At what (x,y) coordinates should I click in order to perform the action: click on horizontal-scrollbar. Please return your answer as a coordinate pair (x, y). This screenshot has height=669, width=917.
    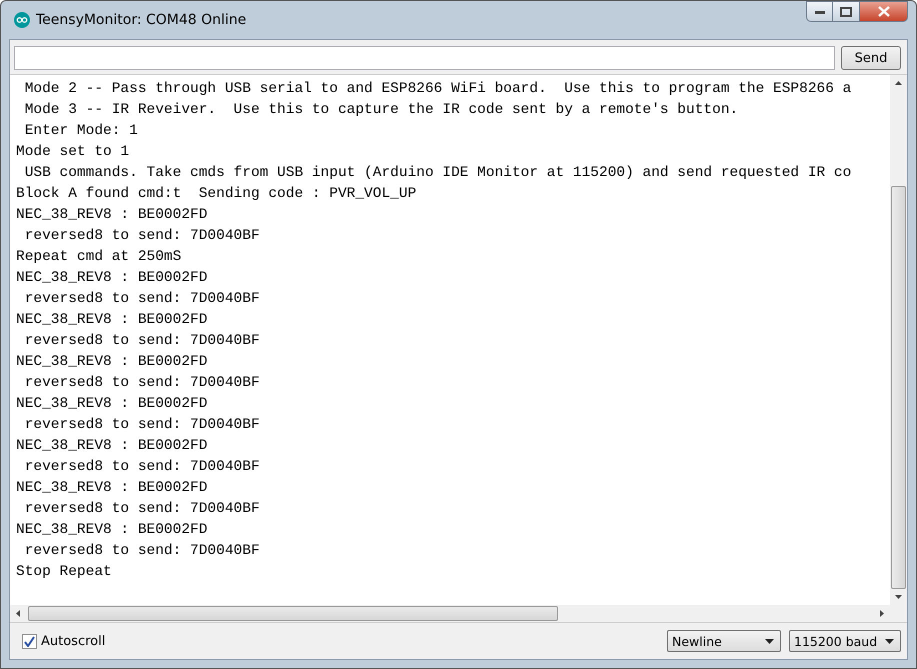
    Looking at the image, I should click on (458, 613).